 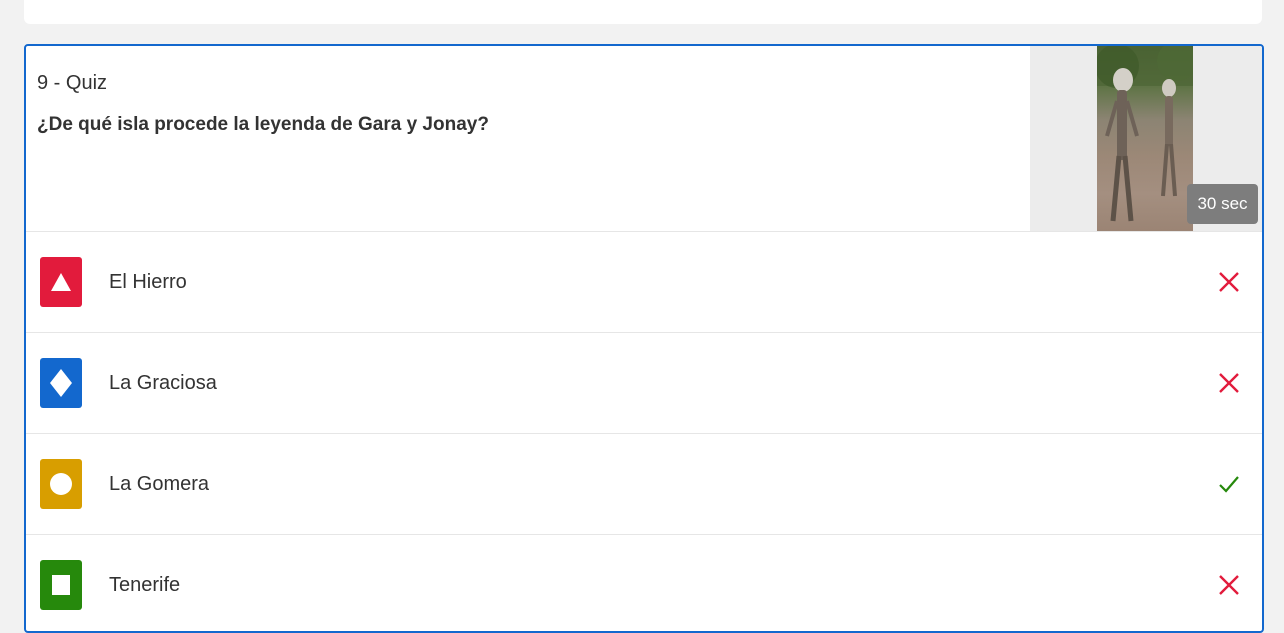 I want to click on answer-label: El Hierro, so click(x=148, y=281).